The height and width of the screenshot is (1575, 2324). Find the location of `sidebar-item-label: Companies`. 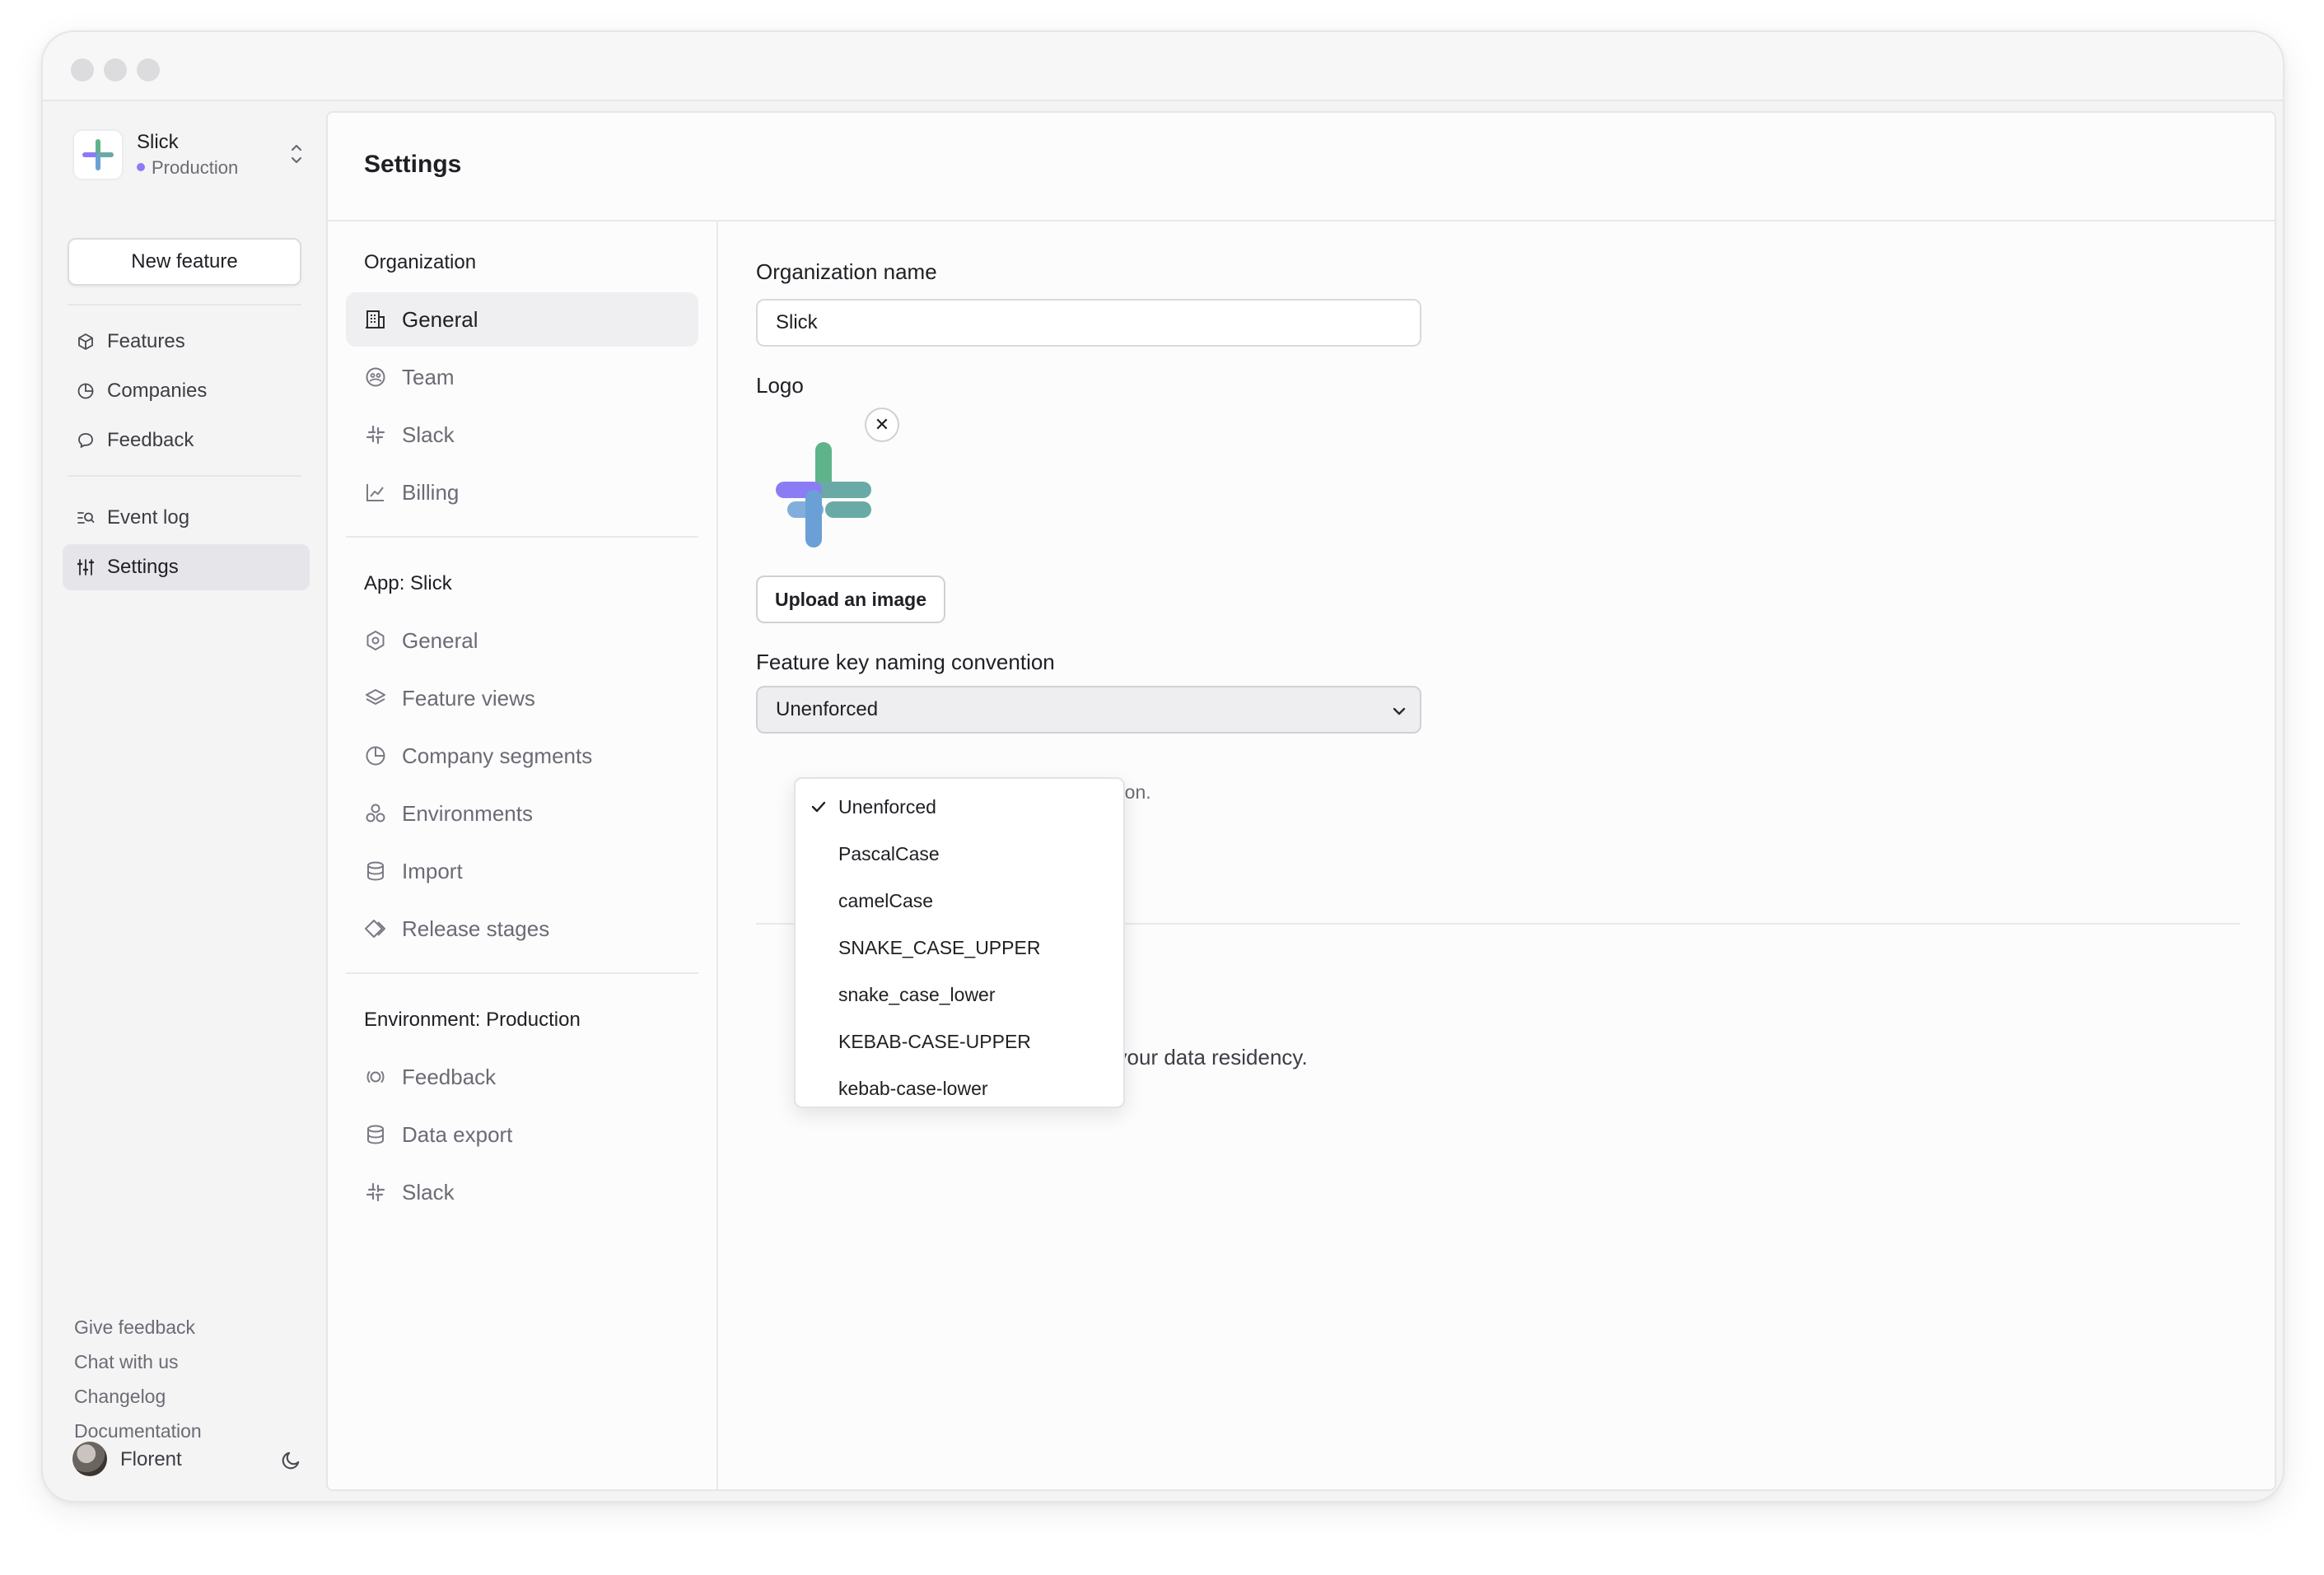

sidebar-item-label: Companies is located at coordinates (157, 391).